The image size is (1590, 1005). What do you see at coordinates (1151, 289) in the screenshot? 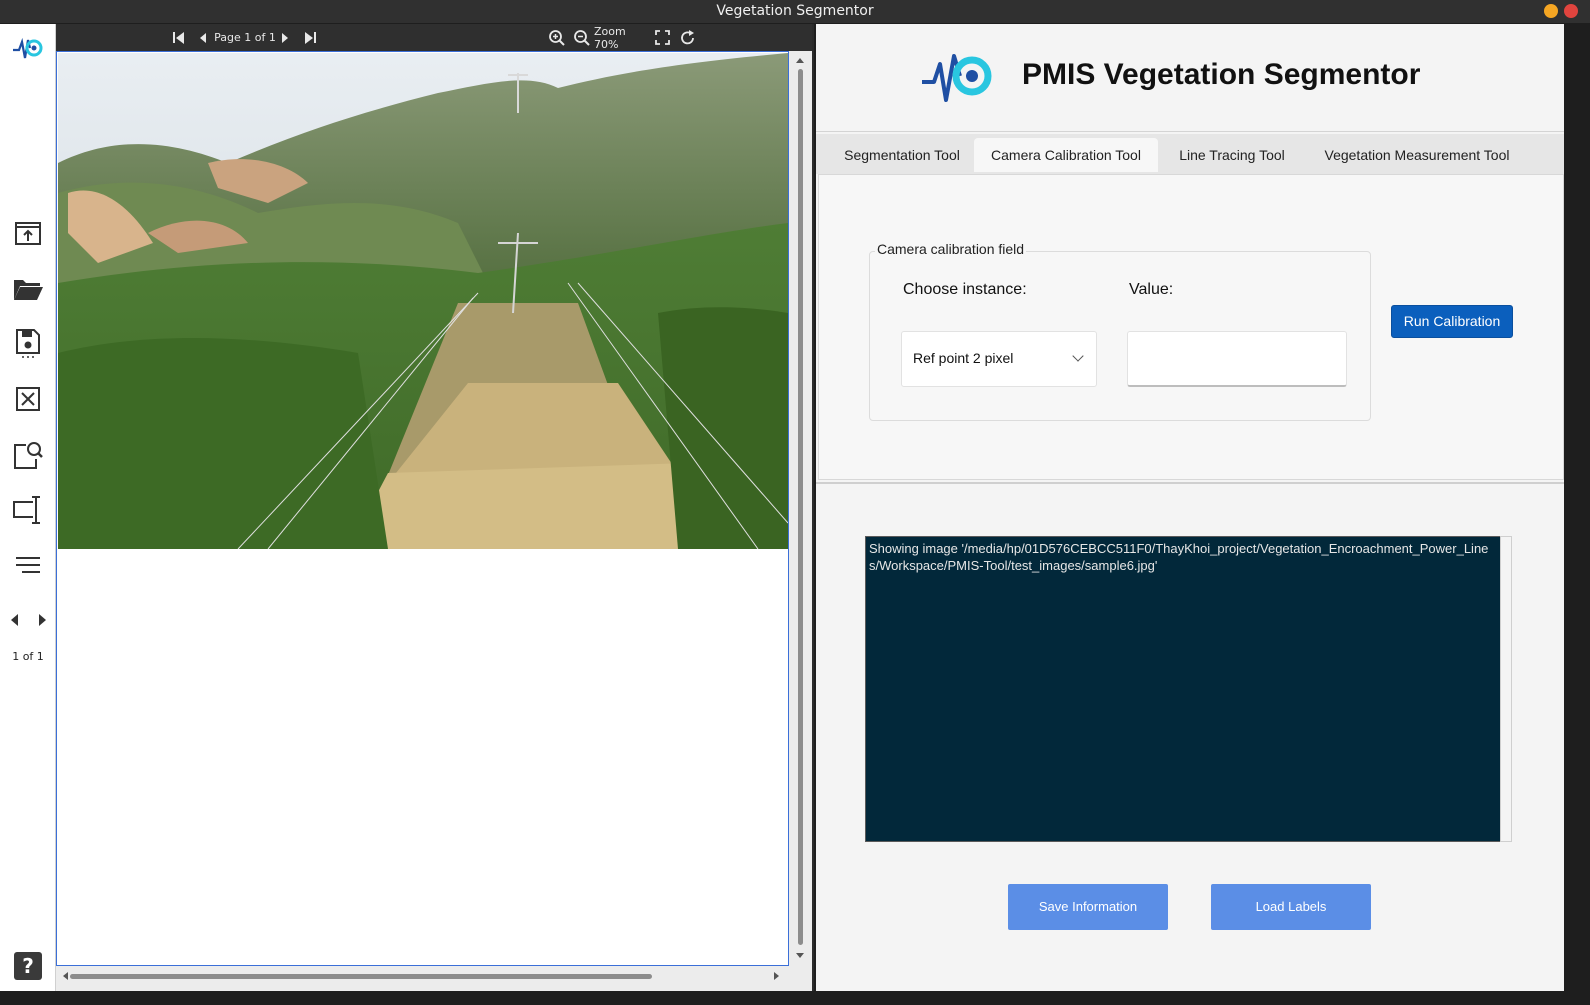
I see `value-label: Value:` at bounding box center [1151, 289].